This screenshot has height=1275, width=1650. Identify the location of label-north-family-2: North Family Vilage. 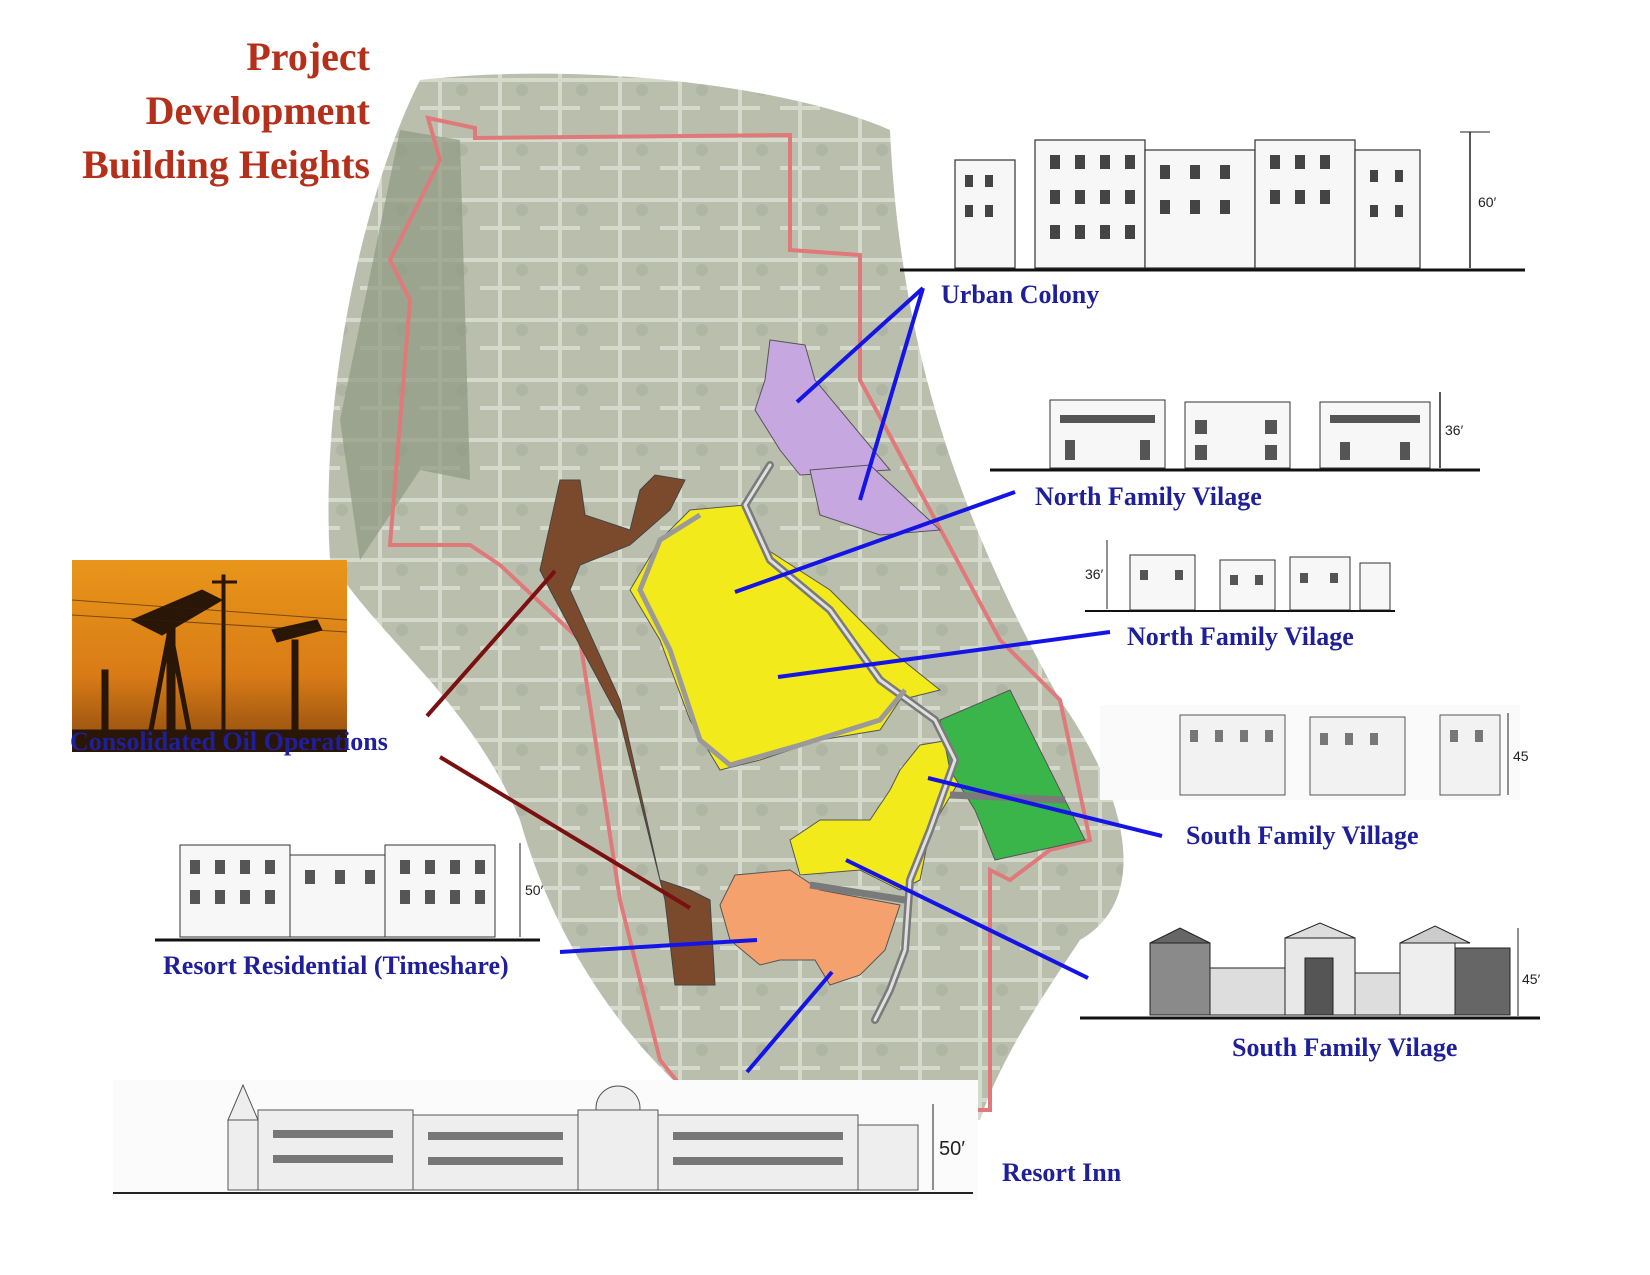
(1240, 636).